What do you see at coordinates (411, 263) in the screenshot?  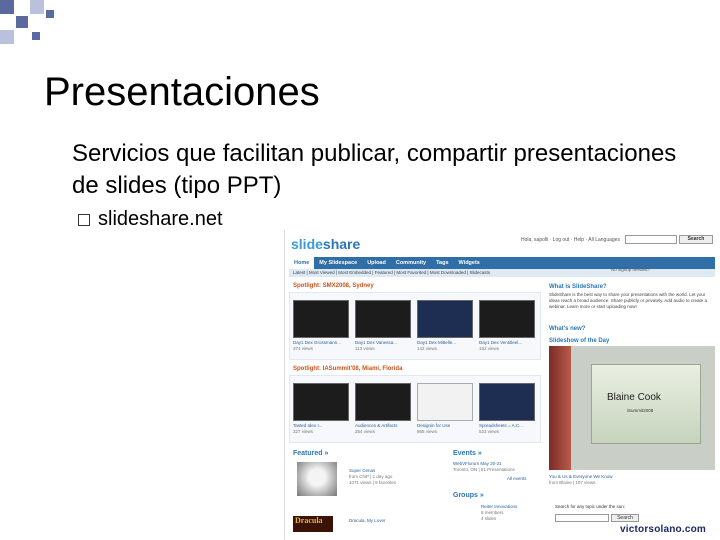 I see `tab-community: Community` at bounding box center [411, 263].